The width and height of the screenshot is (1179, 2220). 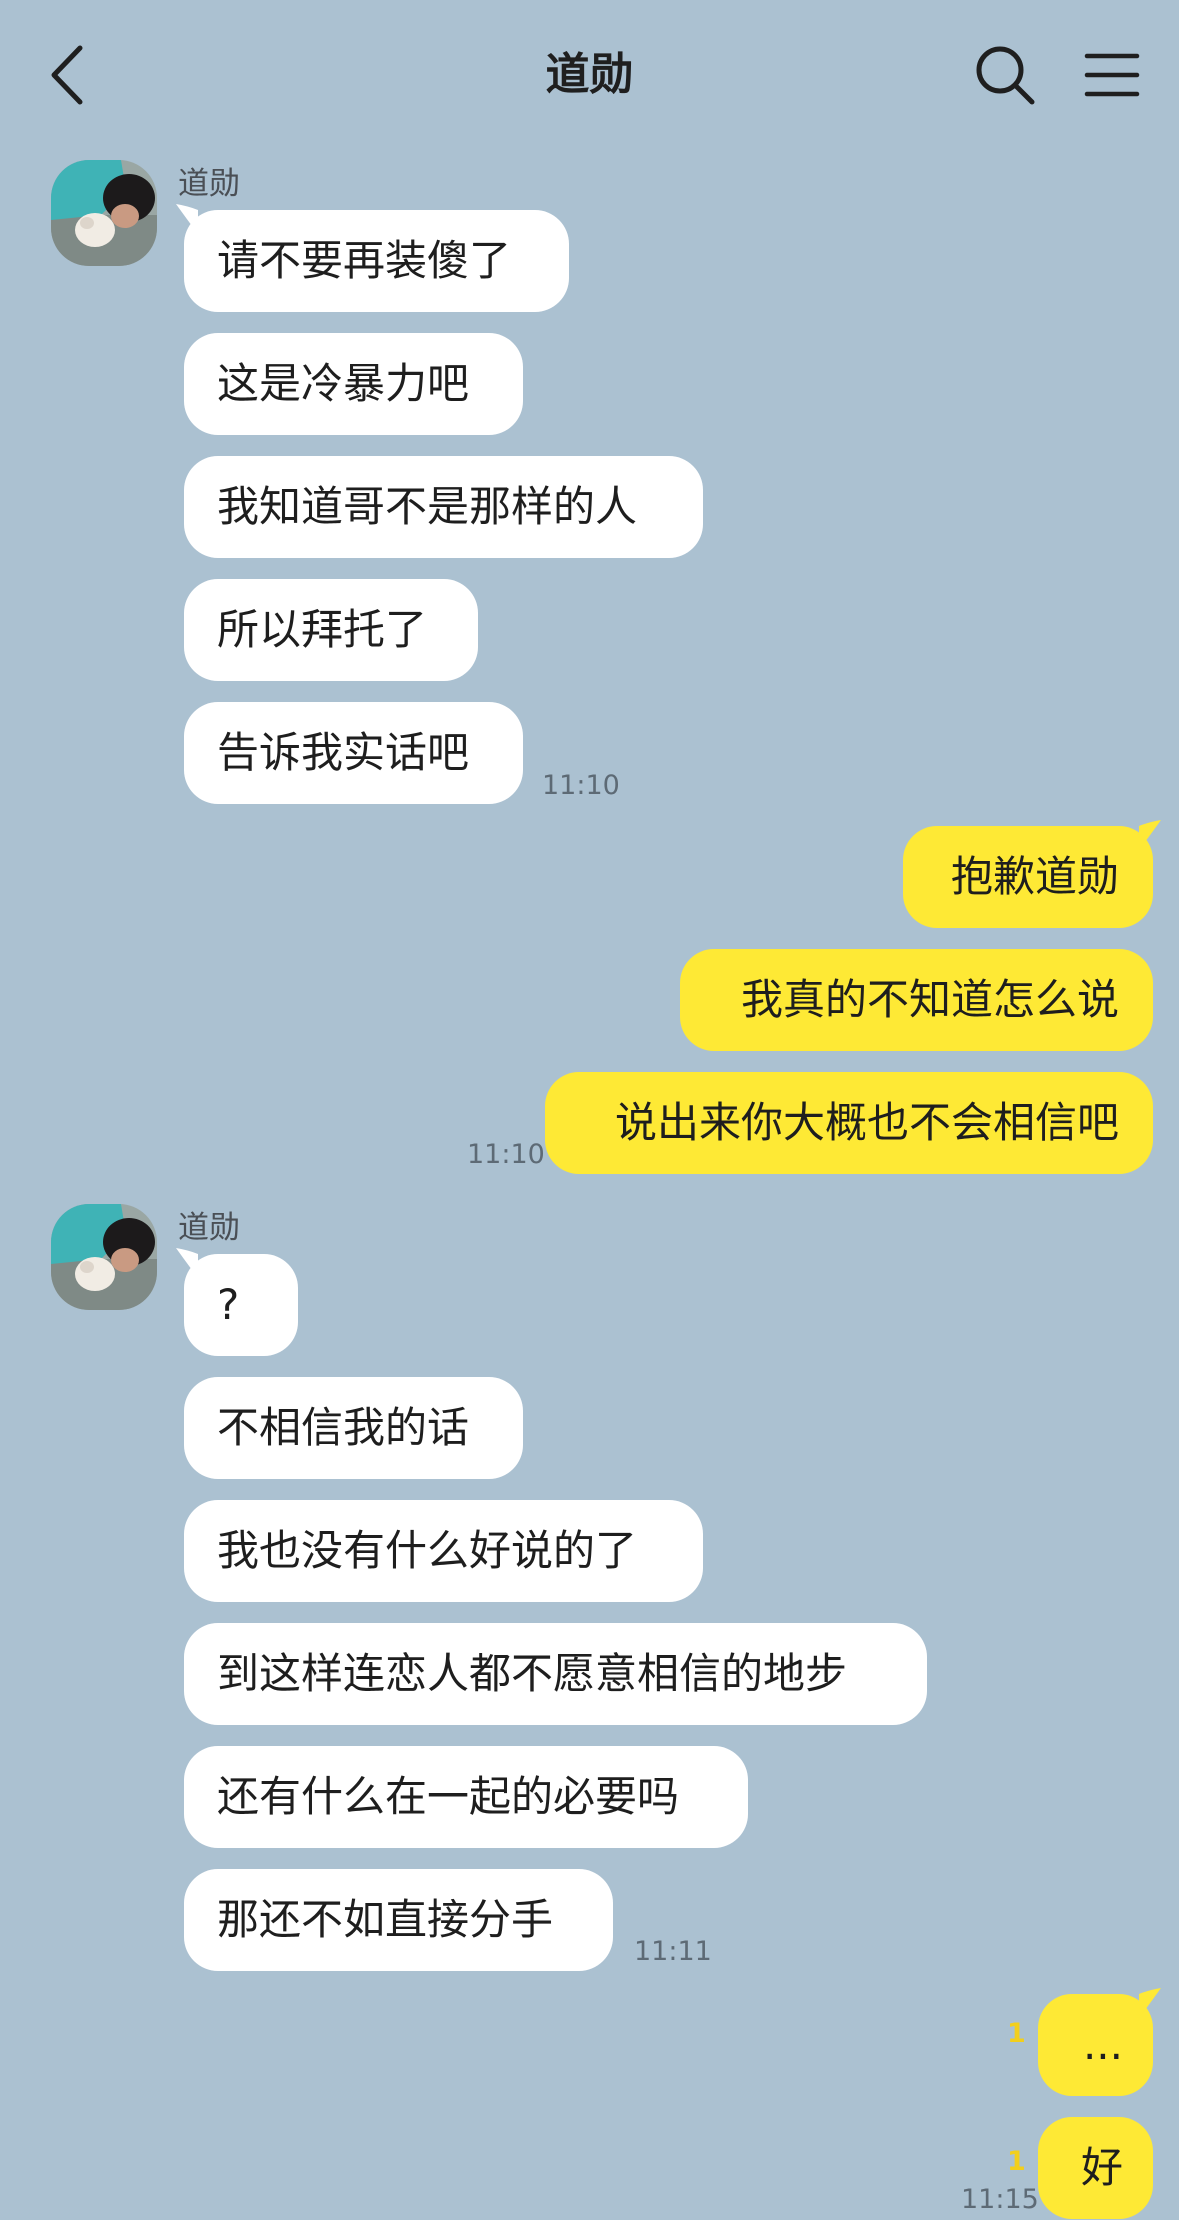 What do you see at coordinates (427, 506) in the screenshot?
I see `message-text: 我知道哥不是那样的人` at bounding box center [427, 506].